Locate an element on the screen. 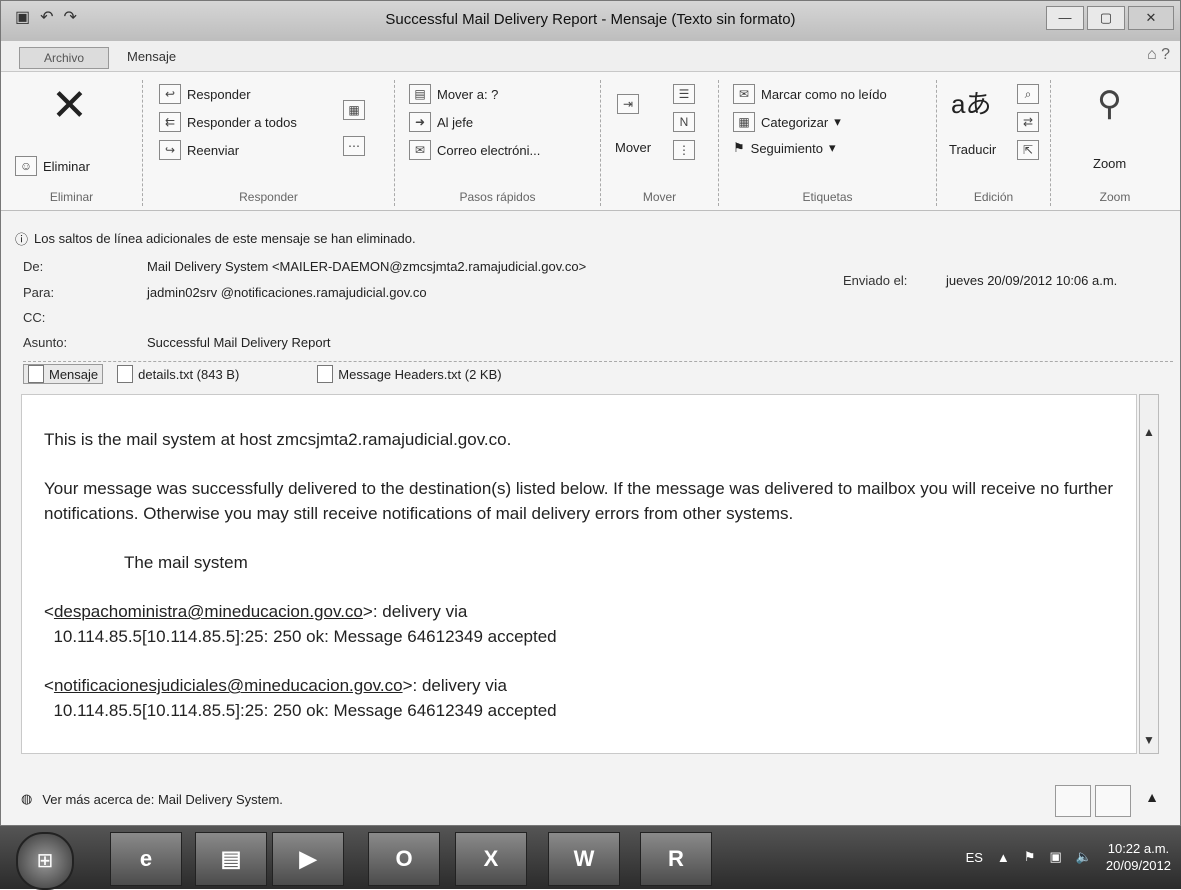 Image resolution: width=1181 pixels, height=890 pixels. forward-arrow-icon: ➜ is located at coordinates (420, 122).